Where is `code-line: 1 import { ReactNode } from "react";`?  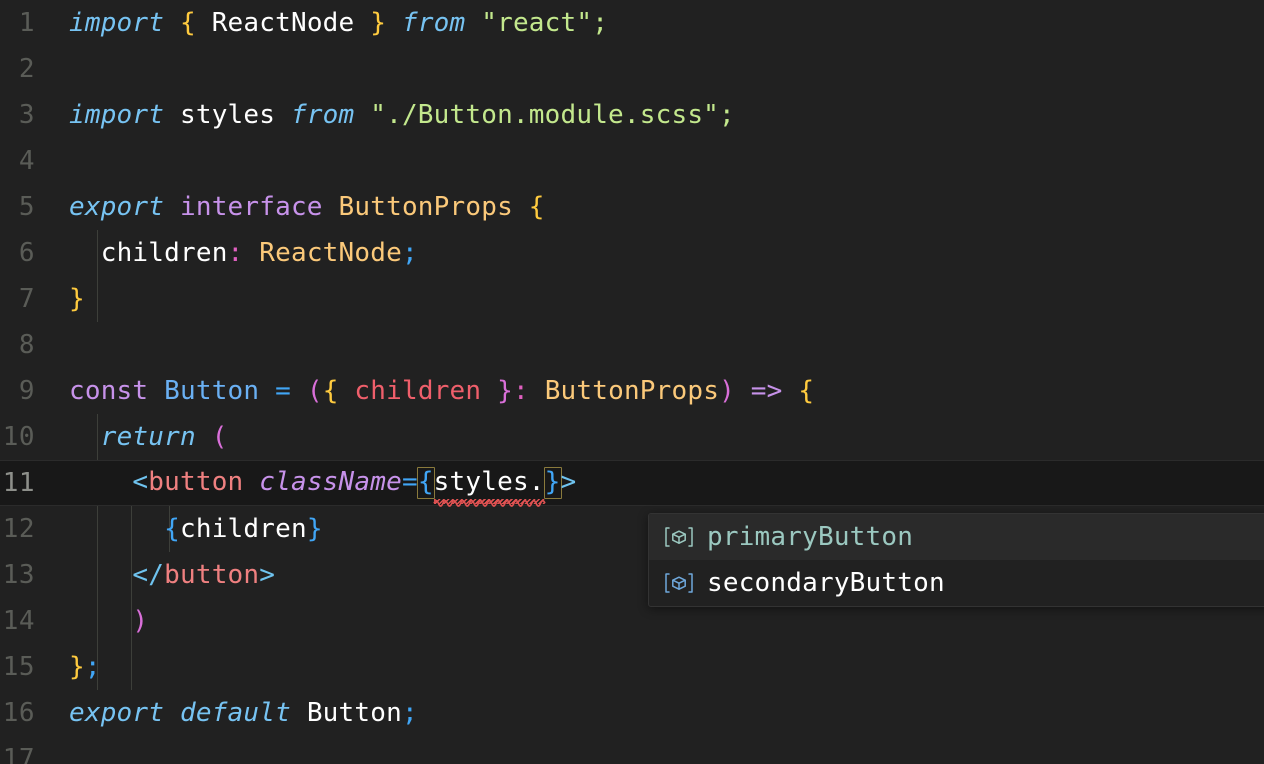
code-line: 1 import { ReactNode } from "react"; is located at coordinates (632, 23).